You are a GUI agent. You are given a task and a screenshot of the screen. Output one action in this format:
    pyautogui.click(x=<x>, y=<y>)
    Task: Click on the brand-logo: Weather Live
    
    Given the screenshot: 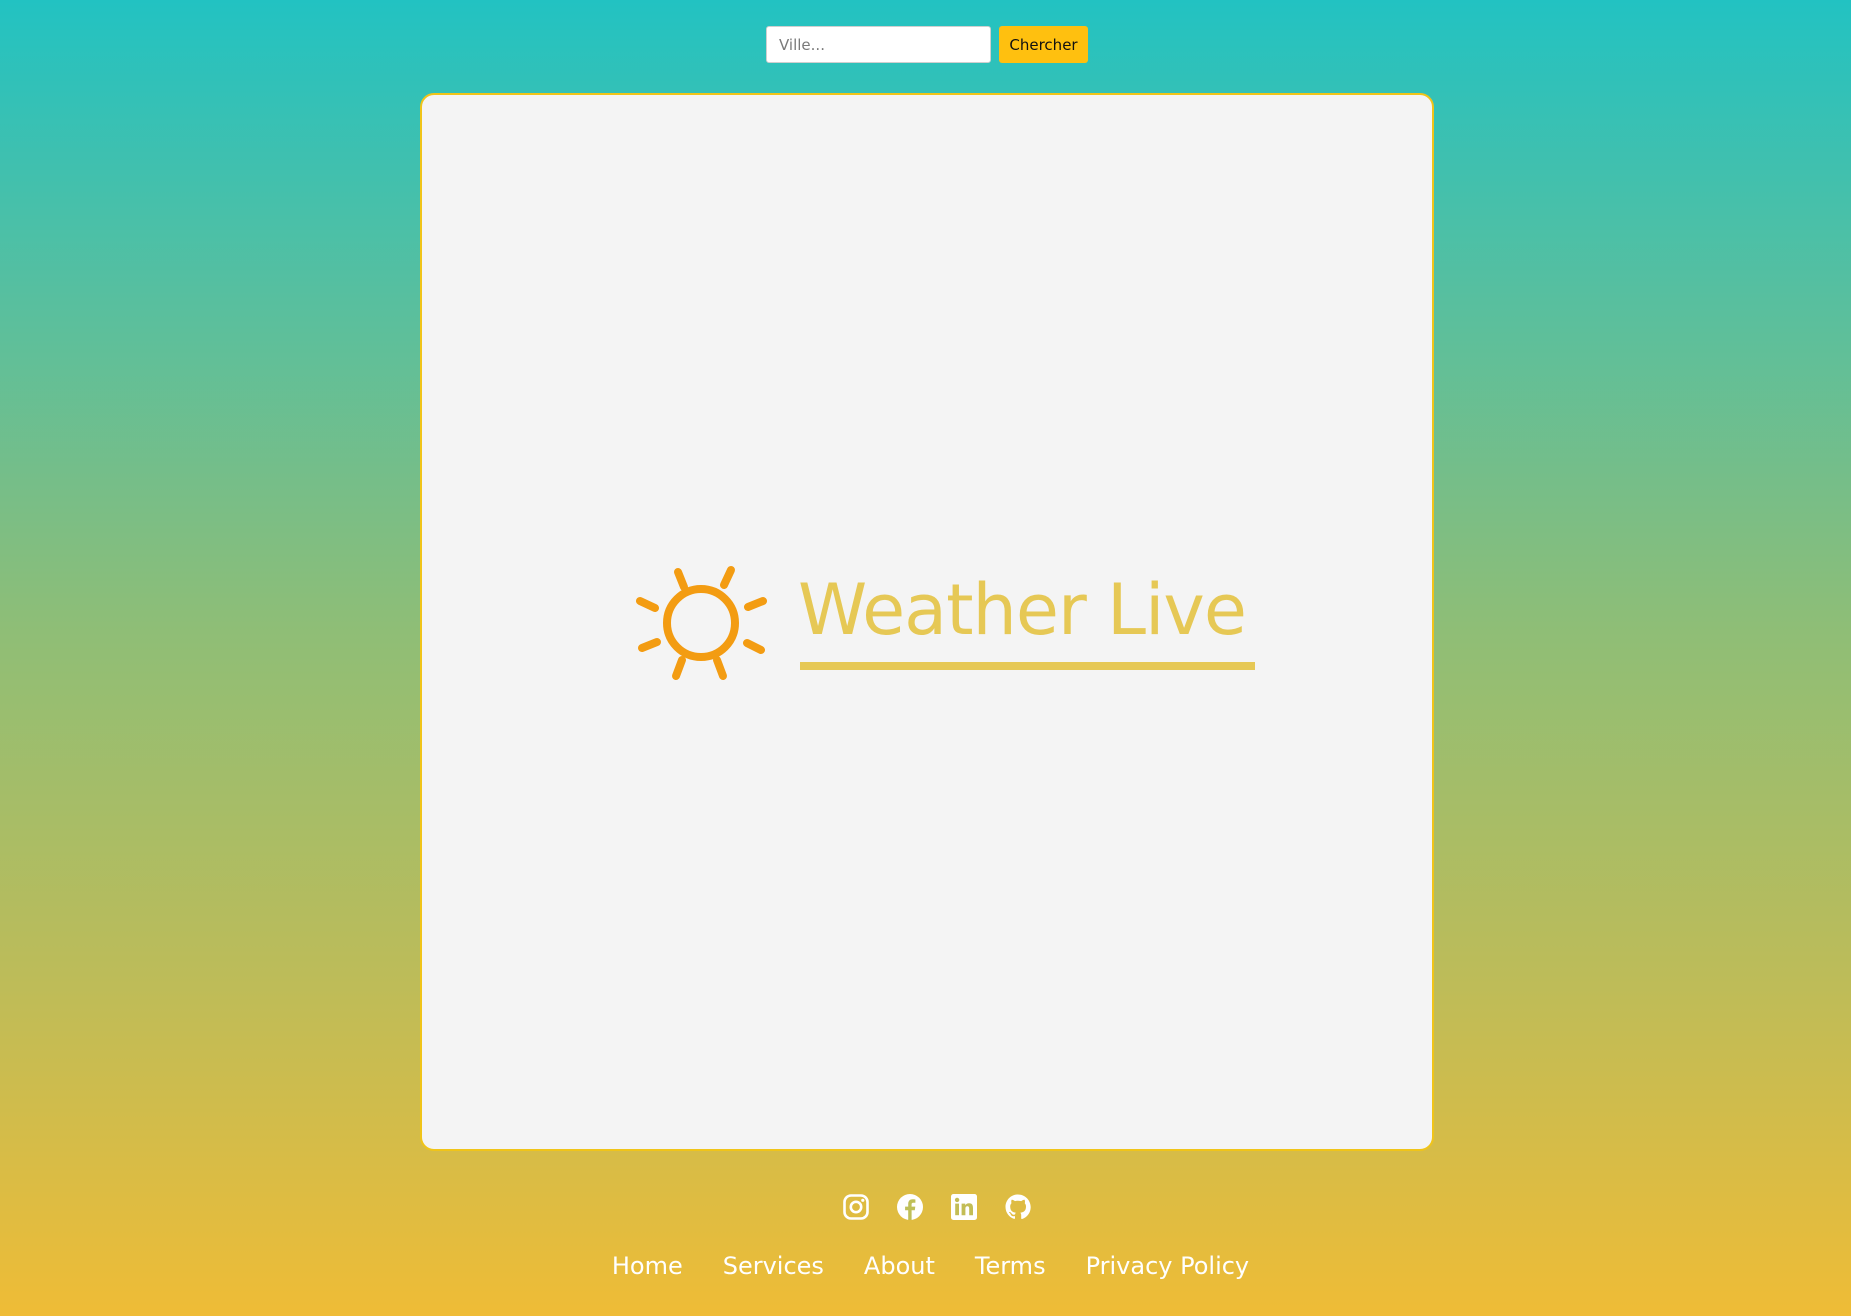 What is the action you would take?
    pyautogui.click(x=948, y=623)
    